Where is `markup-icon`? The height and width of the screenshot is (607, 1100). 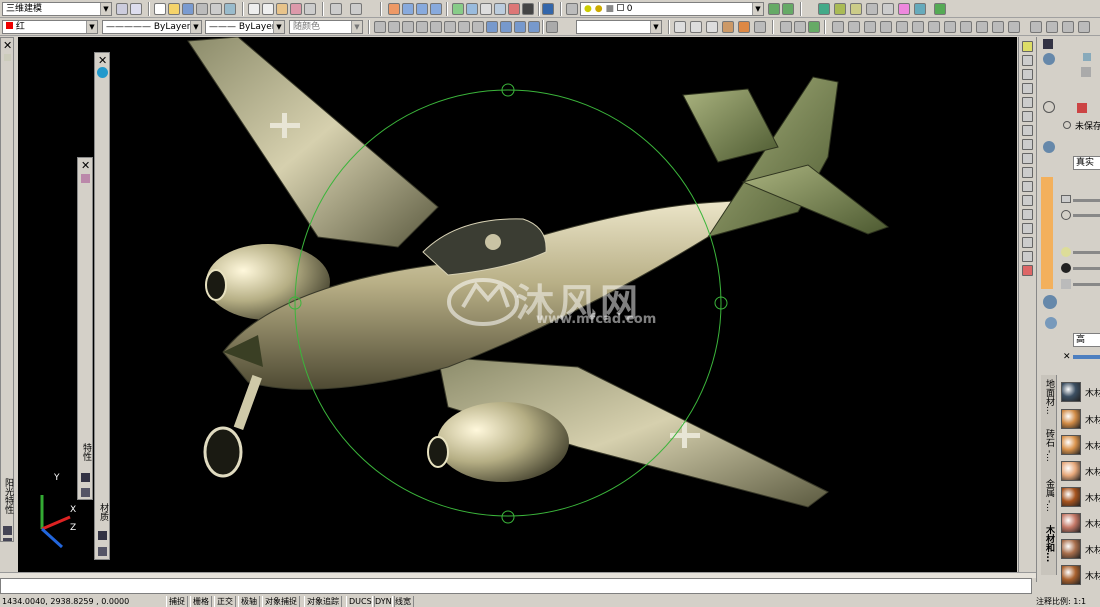
markup-icon is located at coordinates (514, 9).